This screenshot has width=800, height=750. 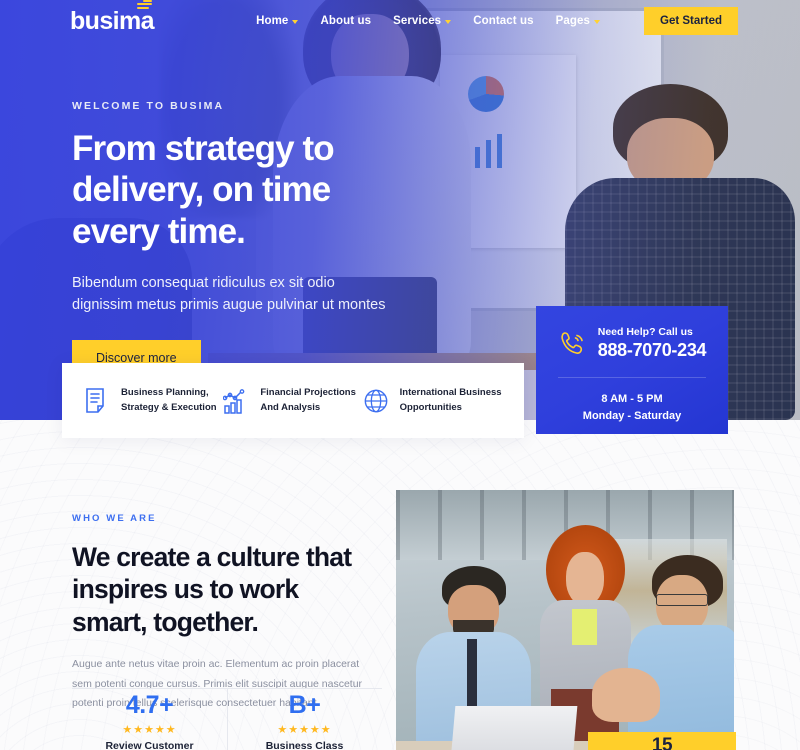 What do you see at coordinates (308, 400) in the screenshot?
I see `feature-label: Financial Projections And Analysis` at bounding box center [308, 400].